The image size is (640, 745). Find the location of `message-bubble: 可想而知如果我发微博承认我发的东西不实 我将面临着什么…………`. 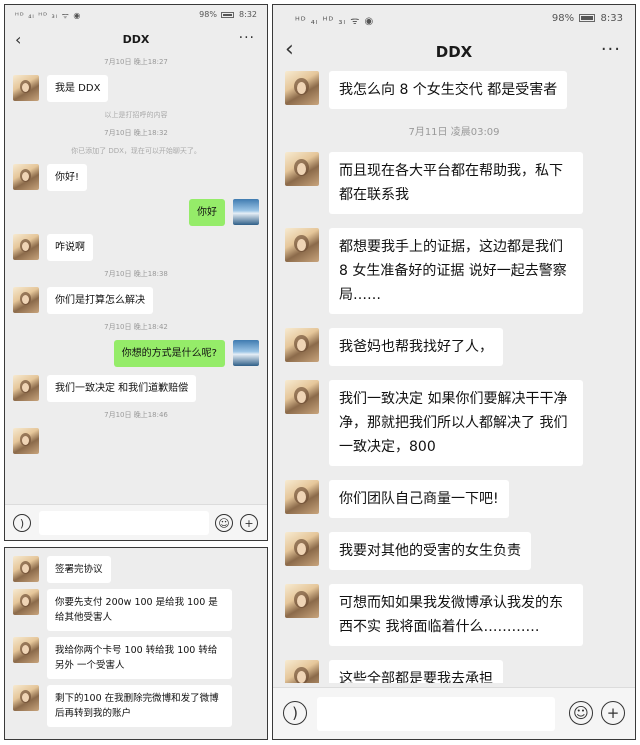

message-bubble: 可想而知如果我发微博承认我发的东西不实 我将面临着什么………… is located at coordinates (456, 615).